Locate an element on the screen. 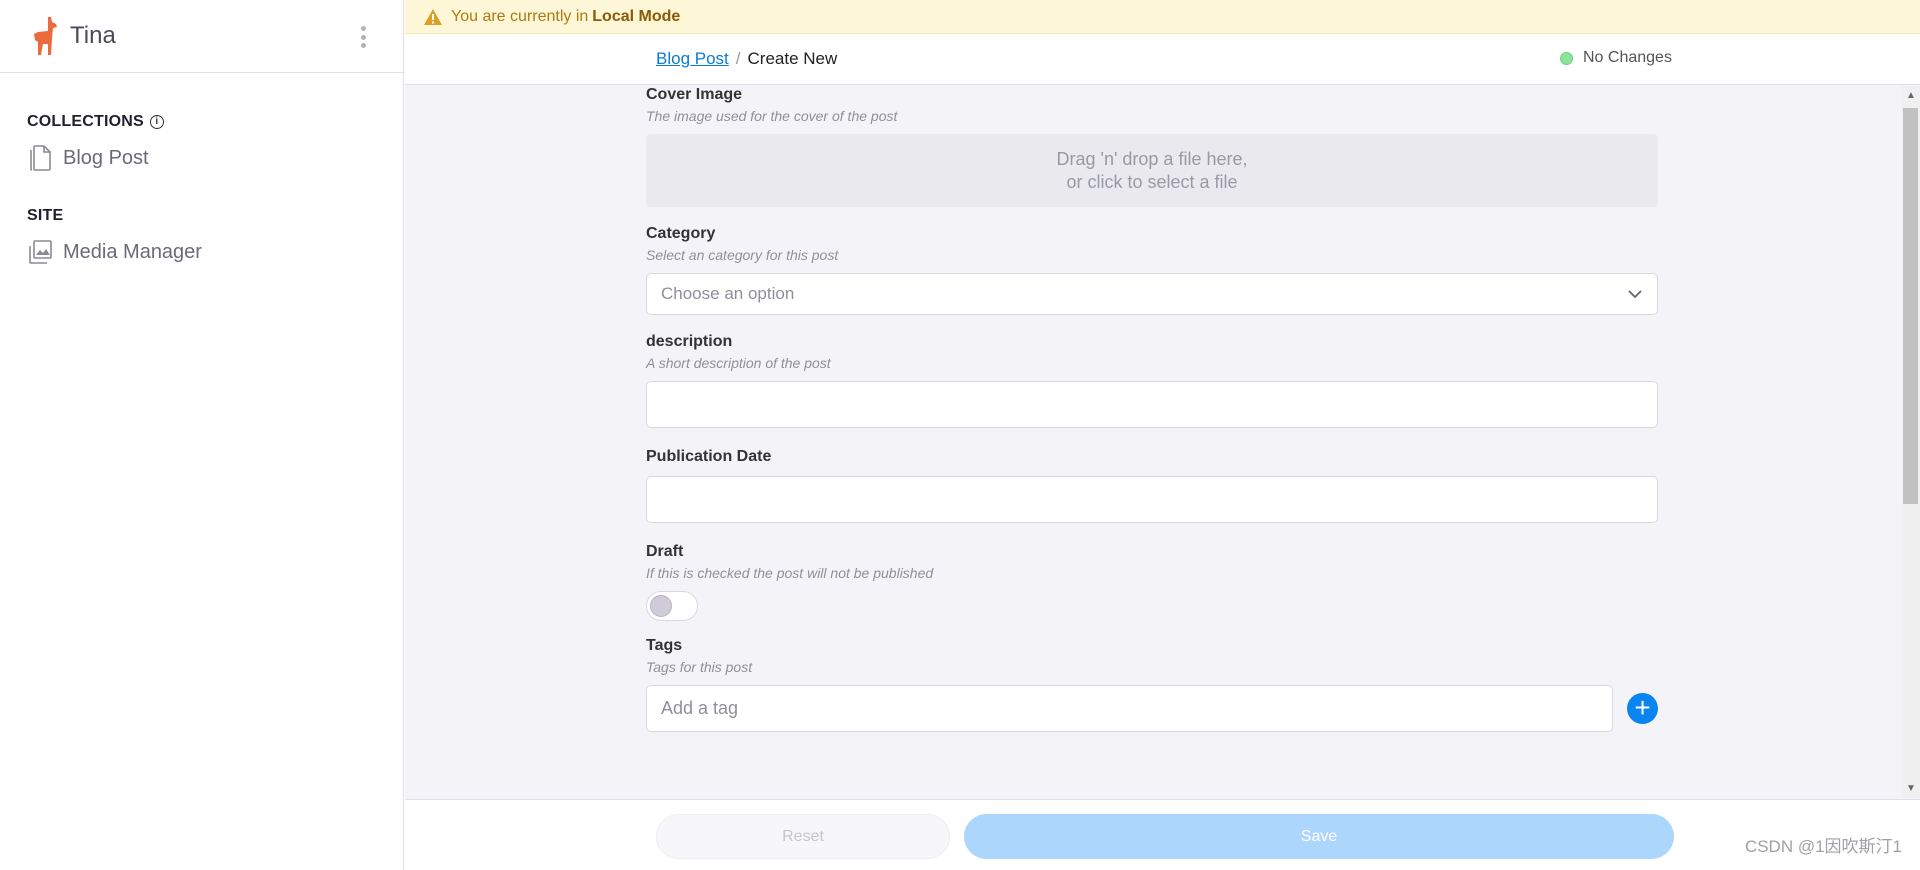 This screenshot has width=1920, height=870. description-input is located at coordinates (1152, 404).